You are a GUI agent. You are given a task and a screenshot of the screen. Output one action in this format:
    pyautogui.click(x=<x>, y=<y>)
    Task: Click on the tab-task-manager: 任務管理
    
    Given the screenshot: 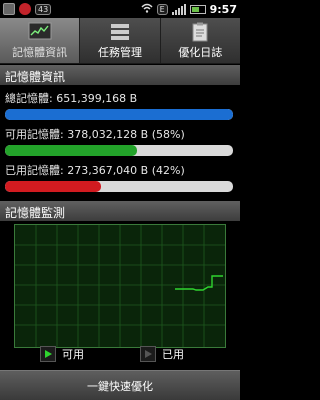 What is the action you would take?
    pyautogui.click(x=120, y=40)
    